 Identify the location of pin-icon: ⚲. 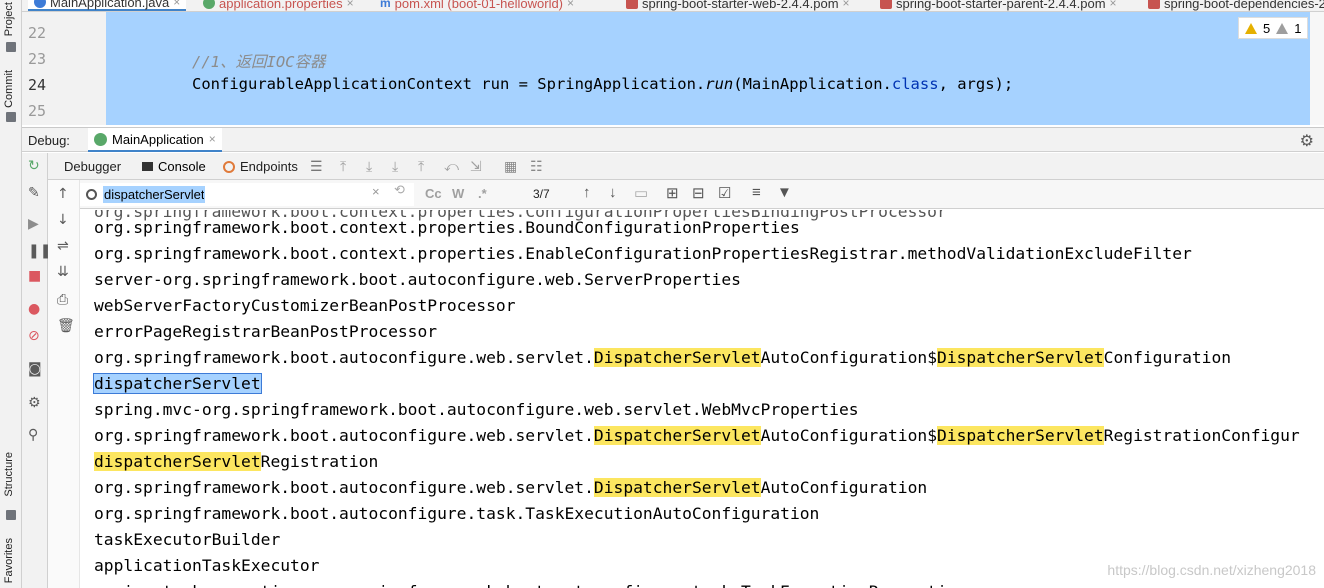
(33, 435).